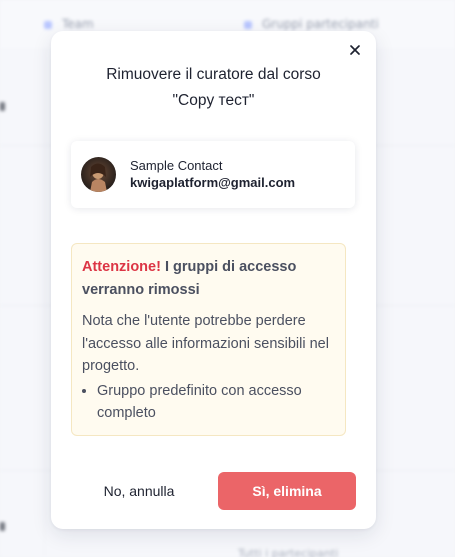  I want to click on background-tab-team: Team, so click(69, 24).